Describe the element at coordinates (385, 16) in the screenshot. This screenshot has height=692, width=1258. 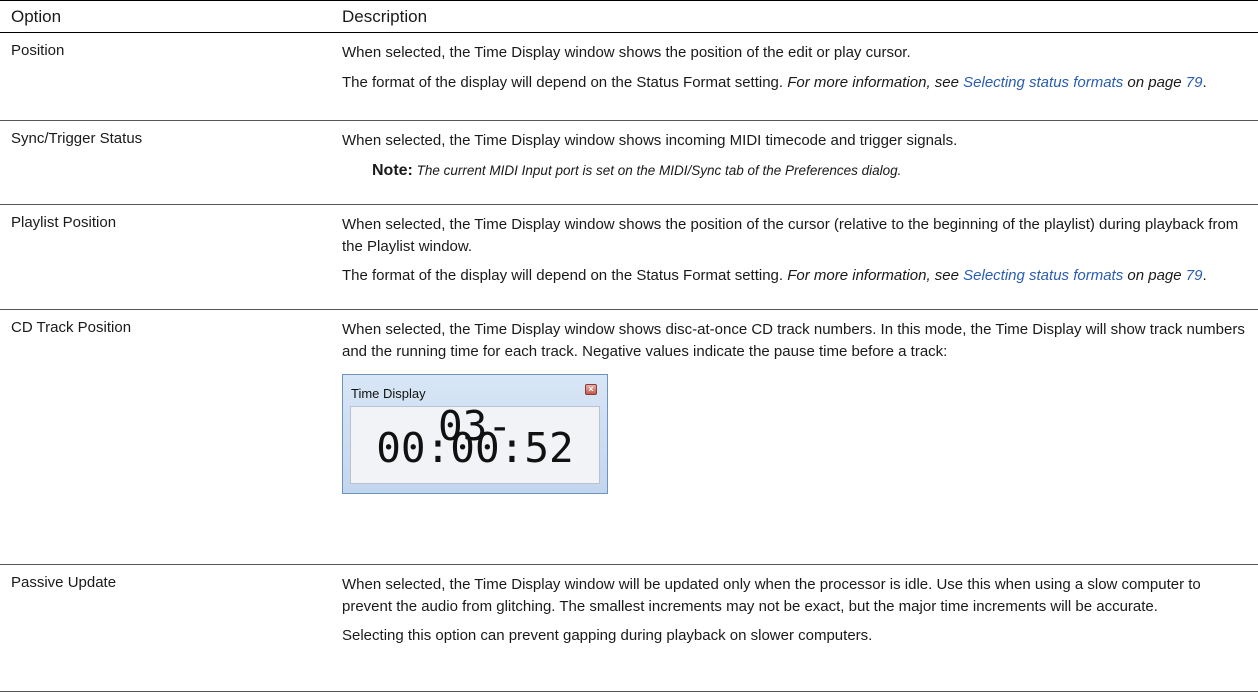
I see `header-description: Description` at that location.